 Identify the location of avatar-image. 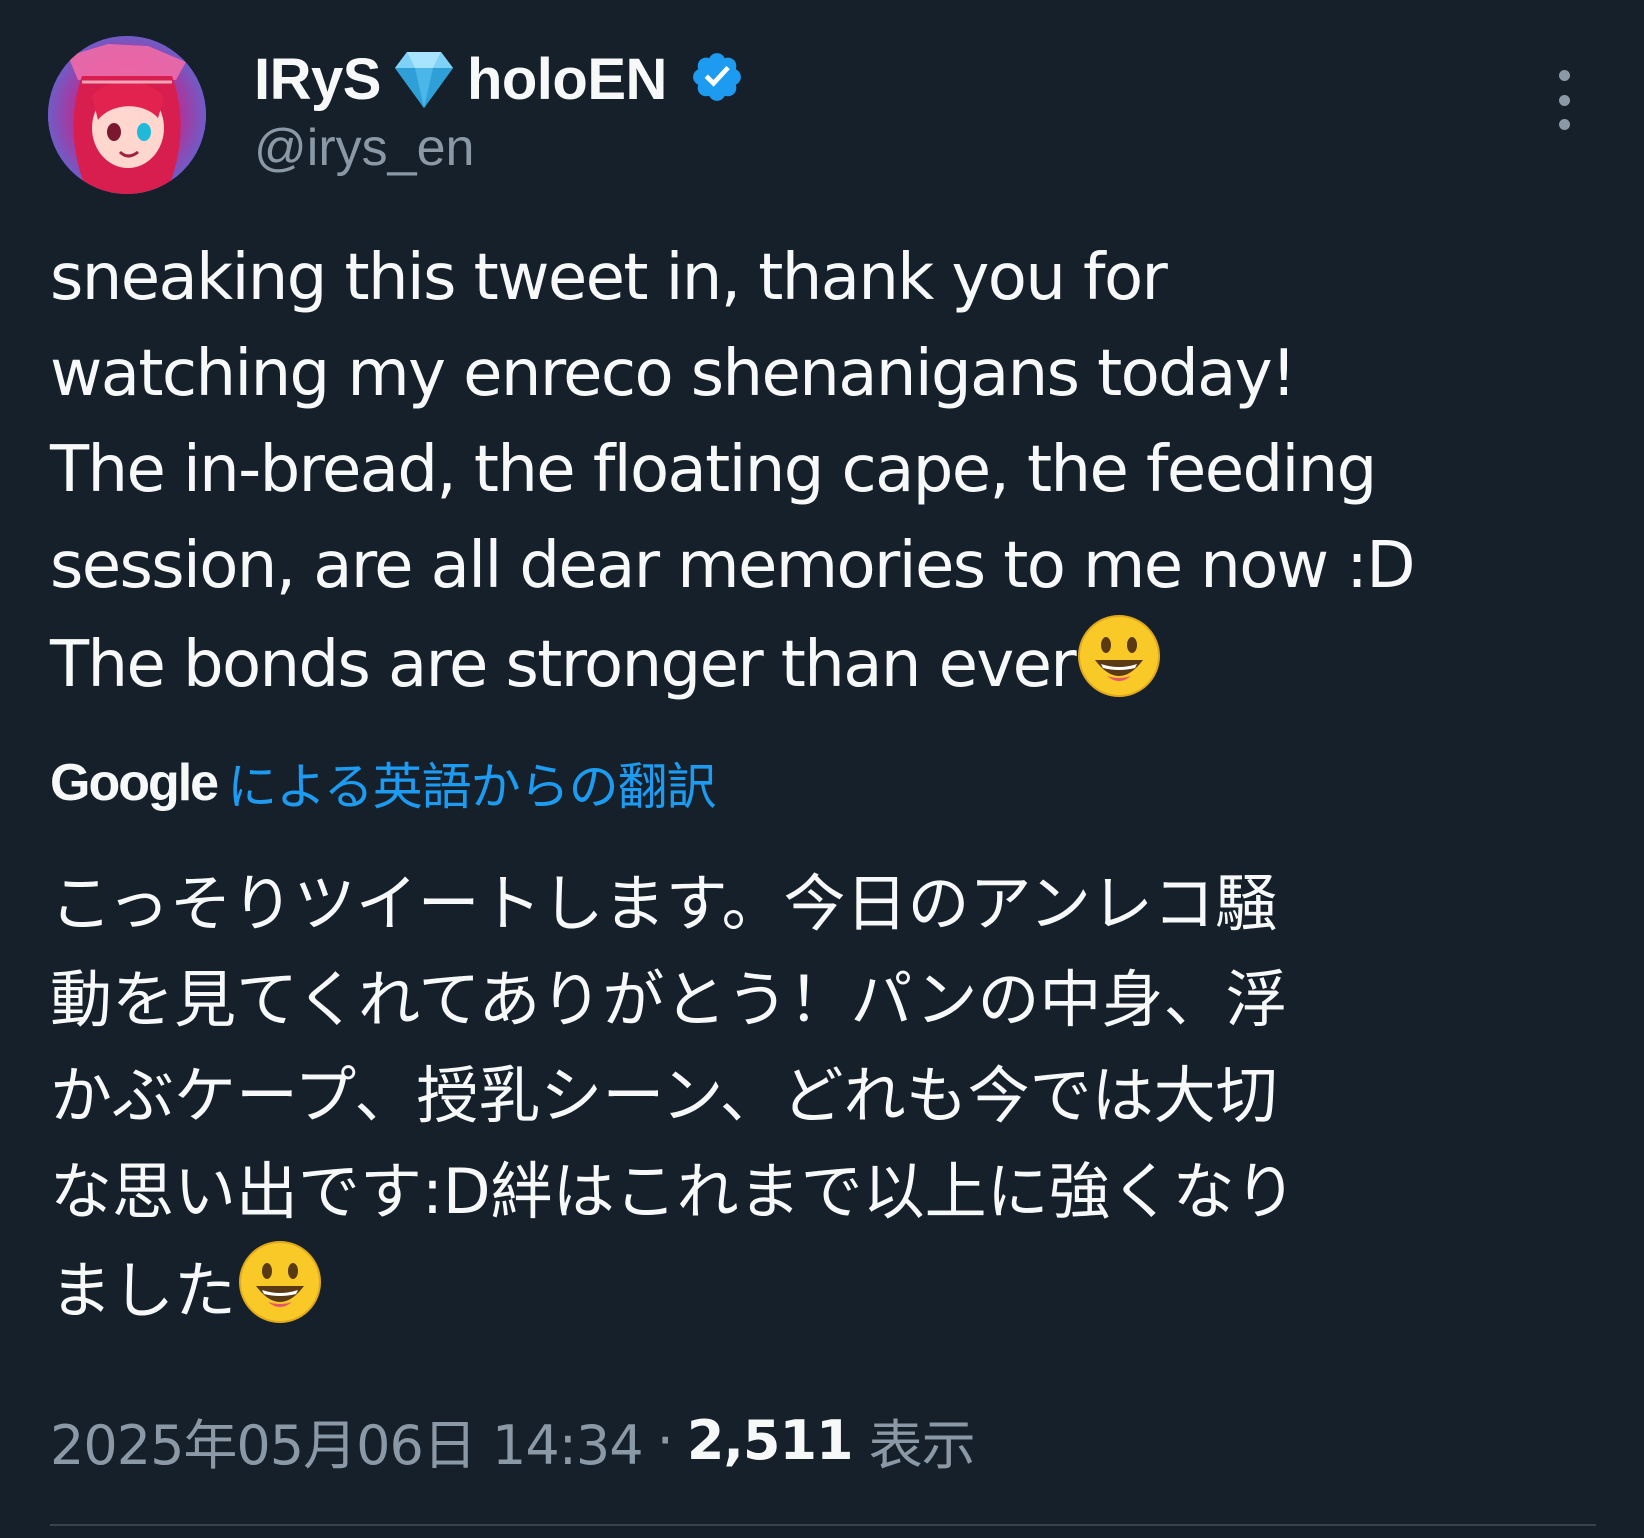
(127, 115).